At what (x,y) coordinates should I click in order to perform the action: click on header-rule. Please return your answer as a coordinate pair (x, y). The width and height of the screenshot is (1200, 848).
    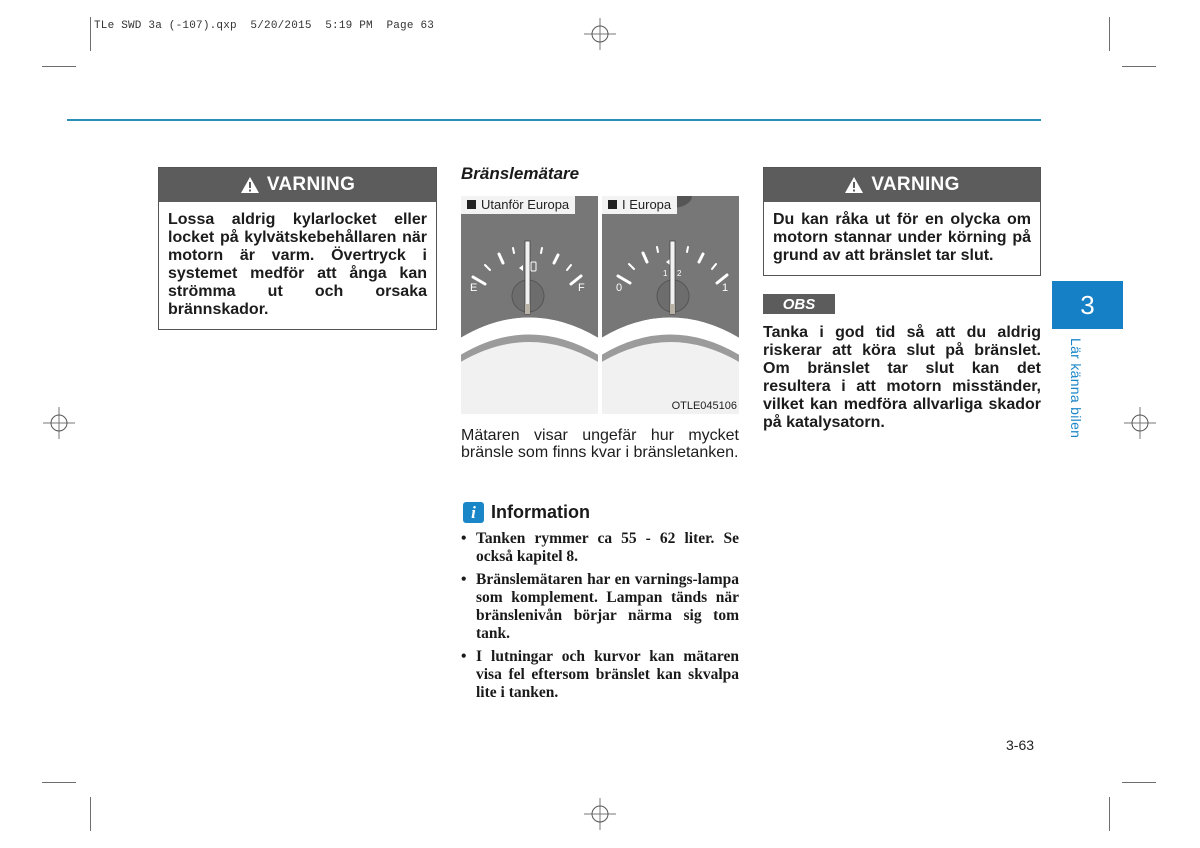
    Looking at the image, I should click on (554, 120).